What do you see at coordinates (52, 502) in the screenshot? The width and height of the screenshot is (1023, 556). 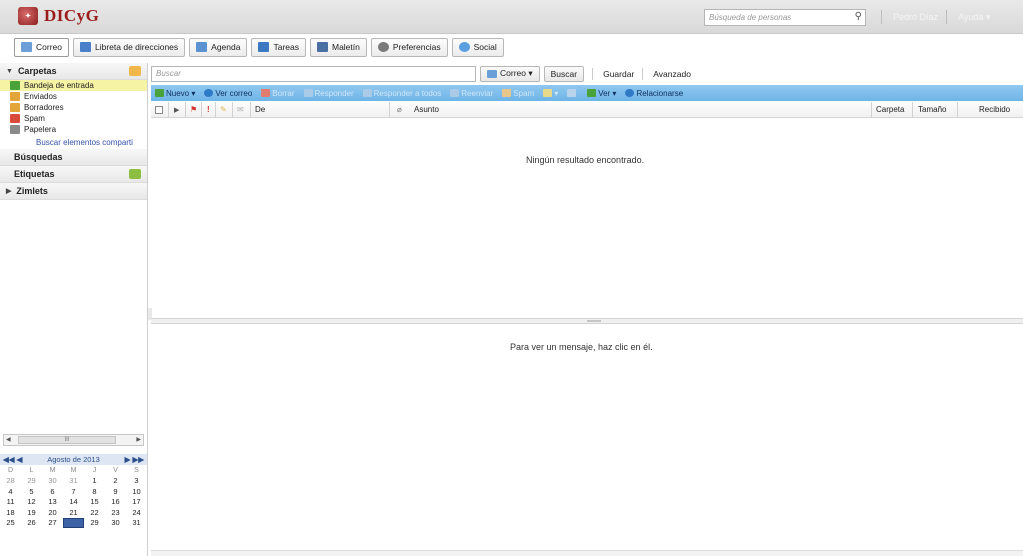 I see `calendar-day: 13` at bounding box center [52, 502].